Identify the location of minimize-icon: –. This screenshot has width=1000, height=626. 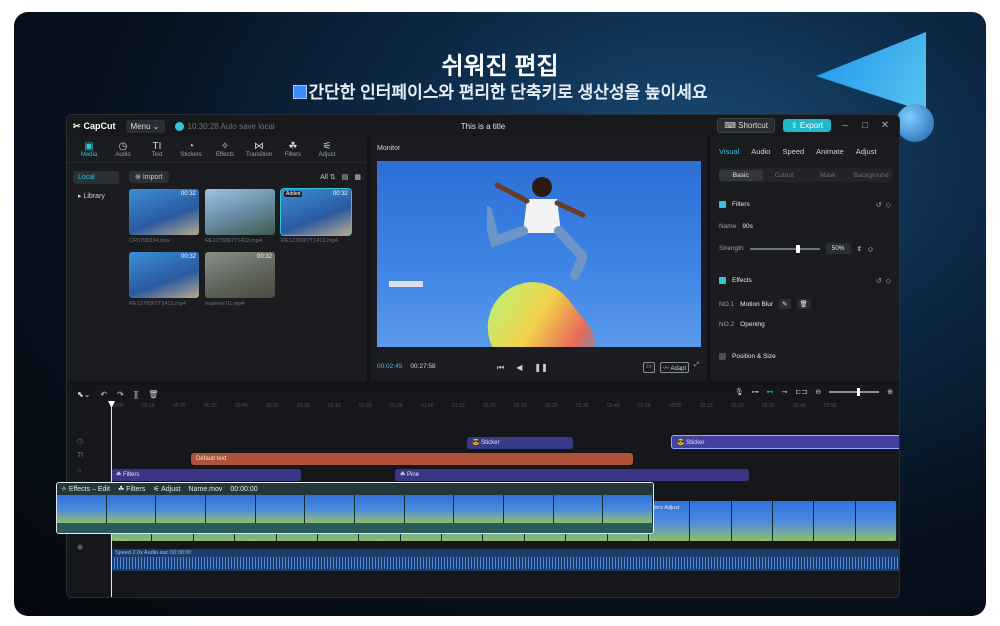
(845, 125).